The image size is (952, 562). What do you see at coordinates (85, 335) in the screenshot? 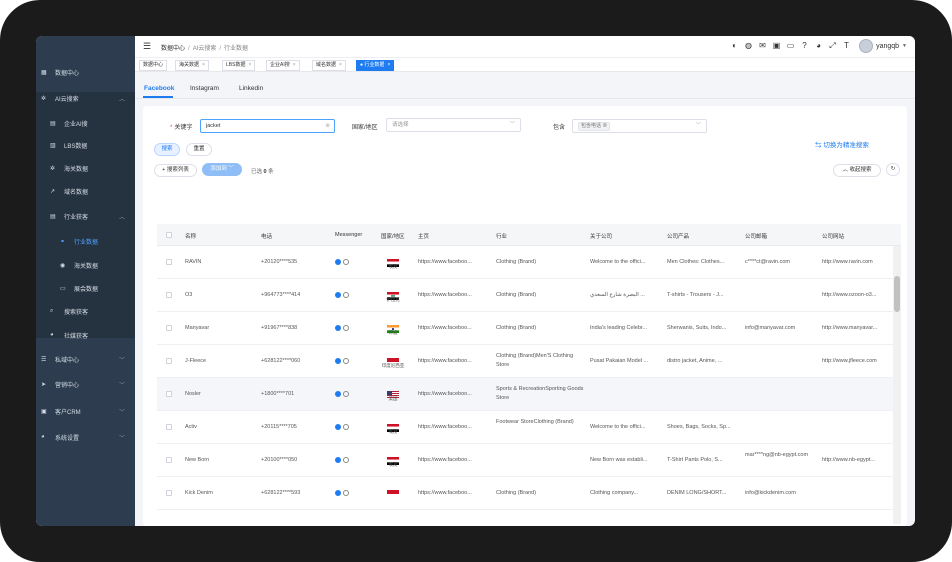
I see `sidebar-item-social-acquire: ◕ 社媒获客` at bounding box center [85, 335].